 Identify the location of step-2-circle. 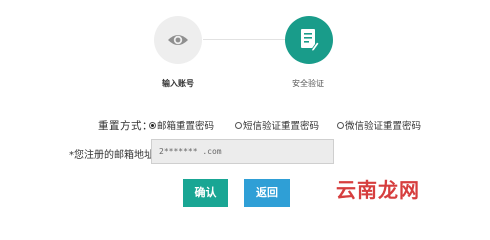
(309, 40).